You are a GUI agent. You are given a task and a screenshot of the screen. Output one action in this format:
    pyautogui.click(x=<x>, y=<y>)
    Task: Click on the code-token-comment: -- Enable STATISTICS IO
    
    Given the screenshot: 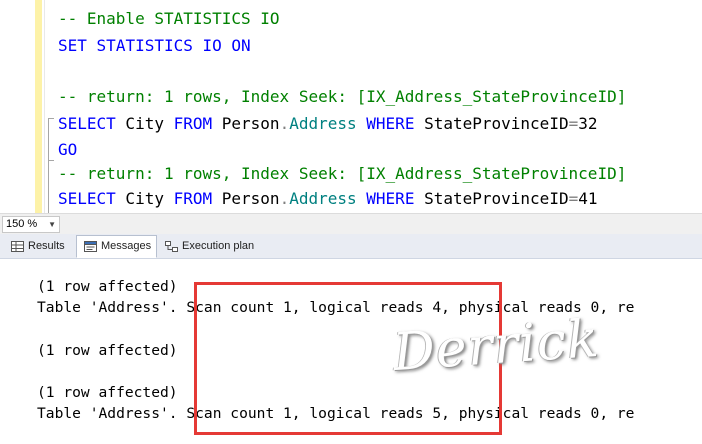 What is the action you would take?
    pyautogui.click(x=169, y=18)
    